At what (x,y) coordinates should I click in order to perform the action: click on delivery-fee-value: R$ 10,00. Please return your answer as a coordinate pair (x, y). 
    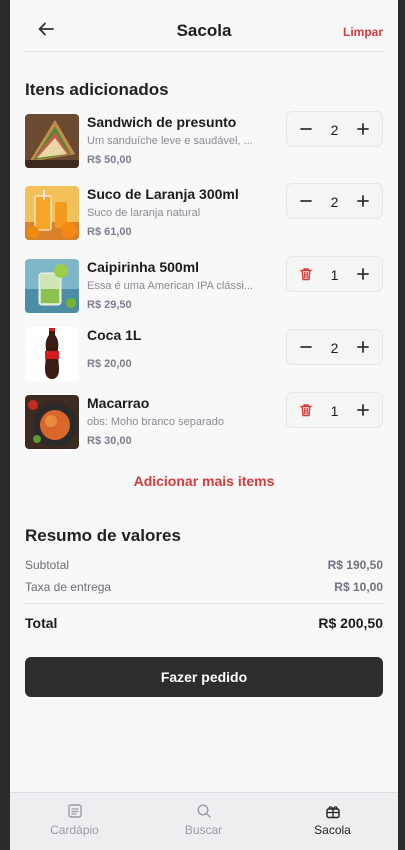
    Looking at the image, I should click on (358, 587).